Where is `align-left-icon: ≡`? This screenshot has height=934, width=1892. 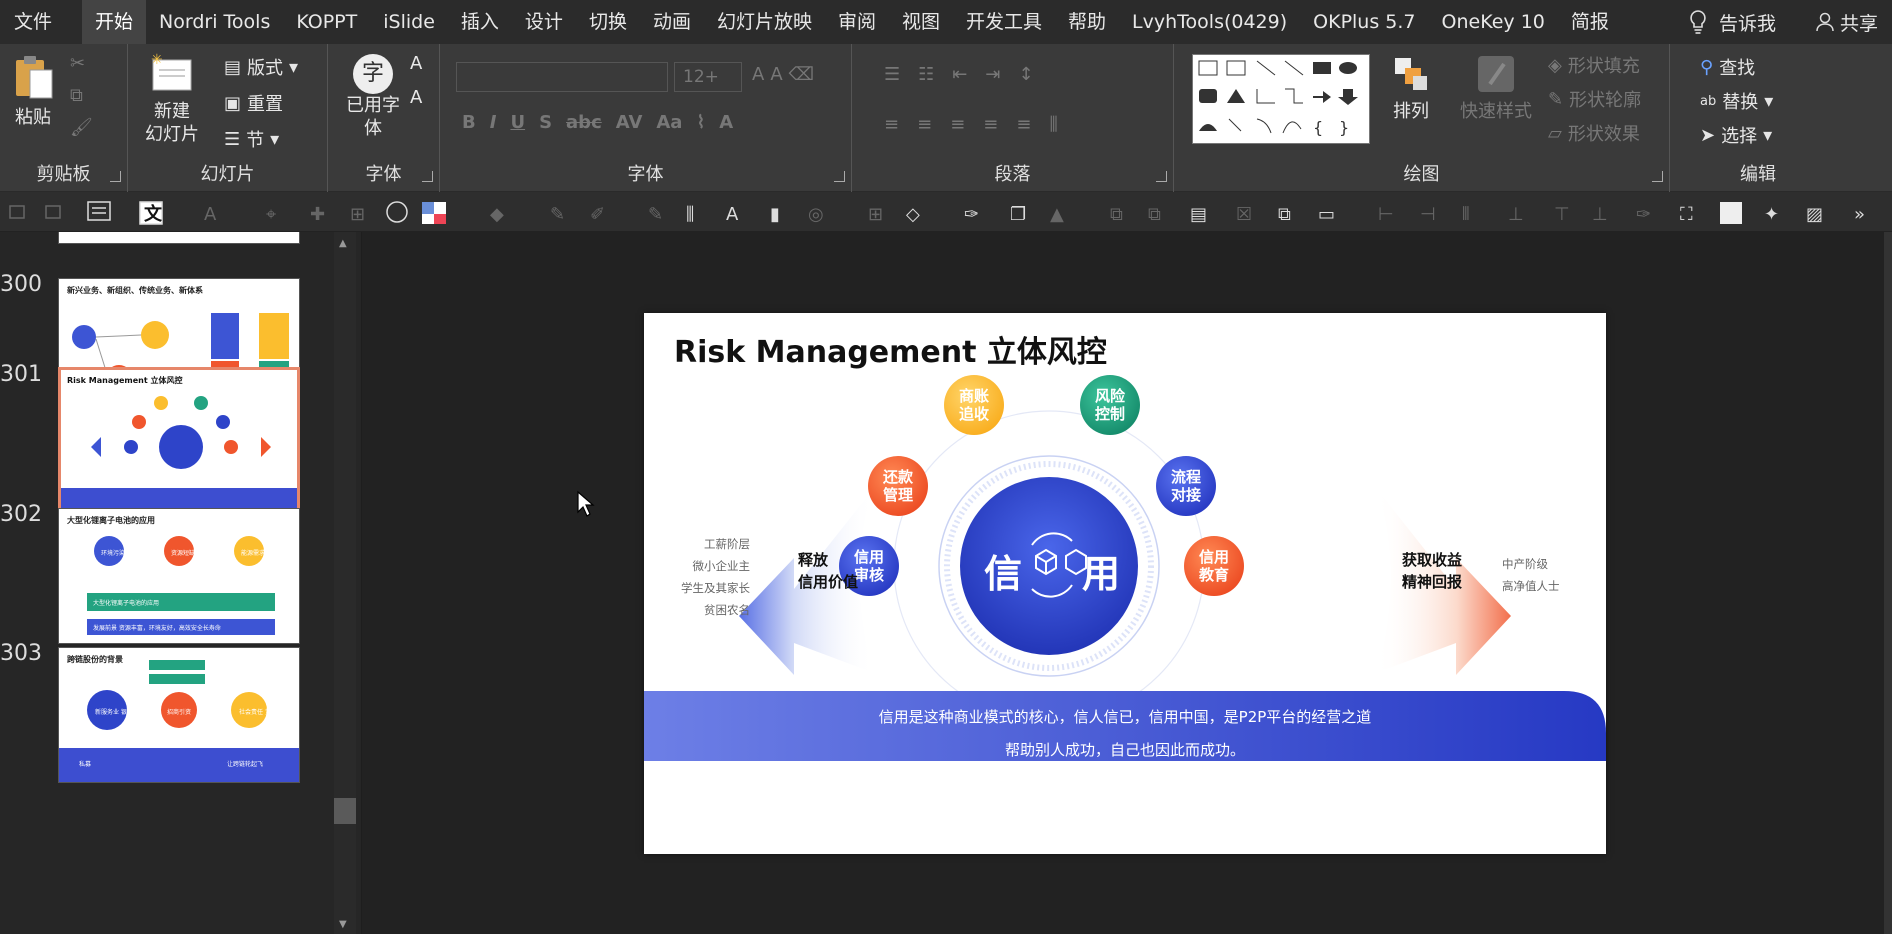 align-left-icon: ≡ is located at coordinates (891, 124).